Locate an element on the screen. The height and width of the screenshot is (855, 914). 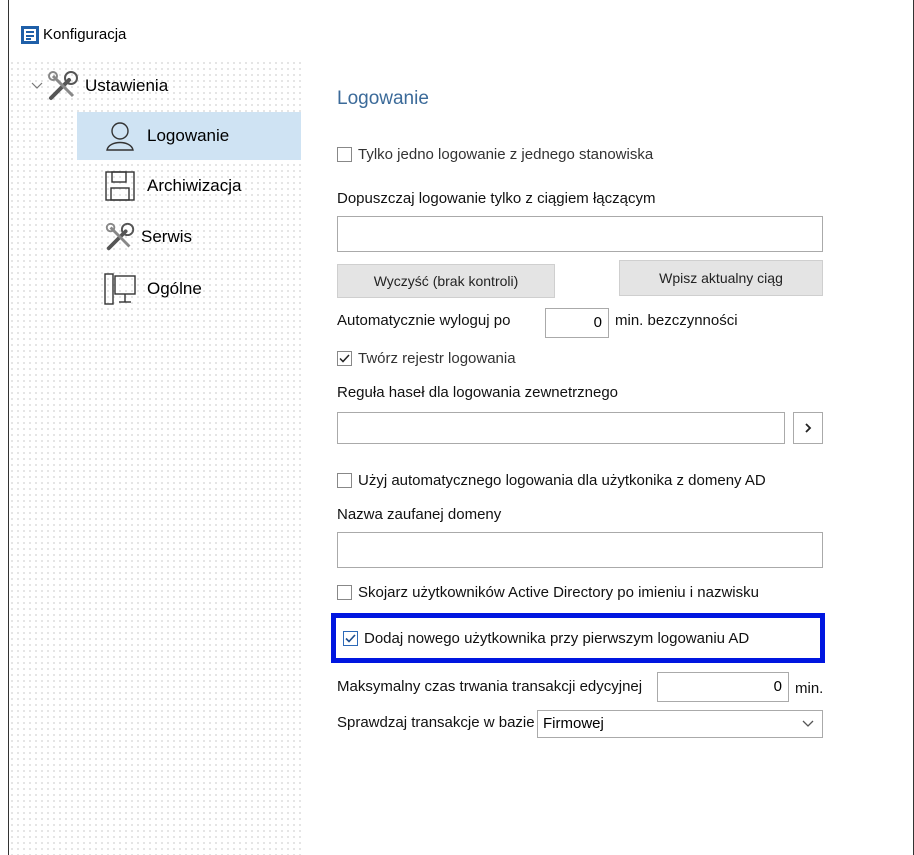
title-bar: Konfiguracja is located at coordinates (461, 30).